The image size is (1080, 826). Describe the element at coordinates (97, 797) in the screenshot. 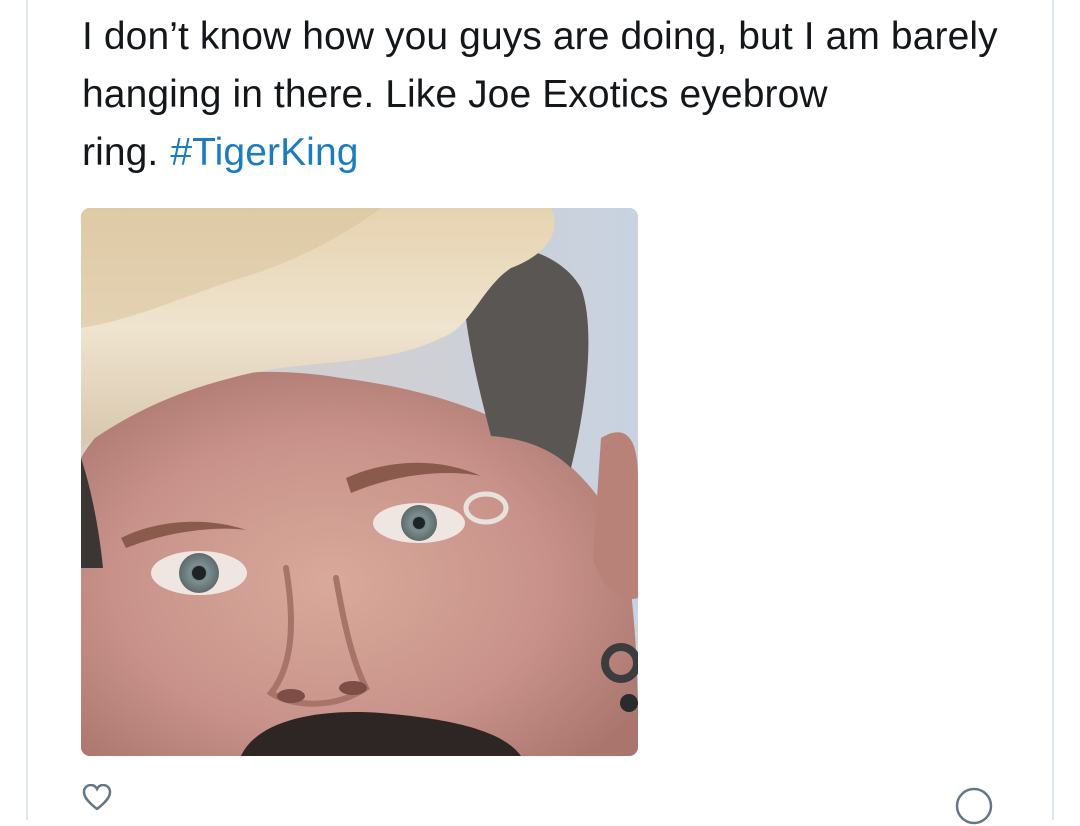

I see `heart-icon` at that location.